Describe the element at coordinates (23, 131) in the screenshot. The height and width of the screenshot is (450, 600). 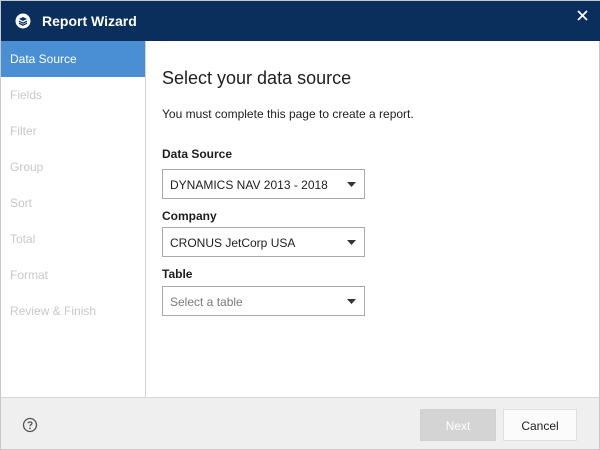
I see `step-filter: Filter` at that location.